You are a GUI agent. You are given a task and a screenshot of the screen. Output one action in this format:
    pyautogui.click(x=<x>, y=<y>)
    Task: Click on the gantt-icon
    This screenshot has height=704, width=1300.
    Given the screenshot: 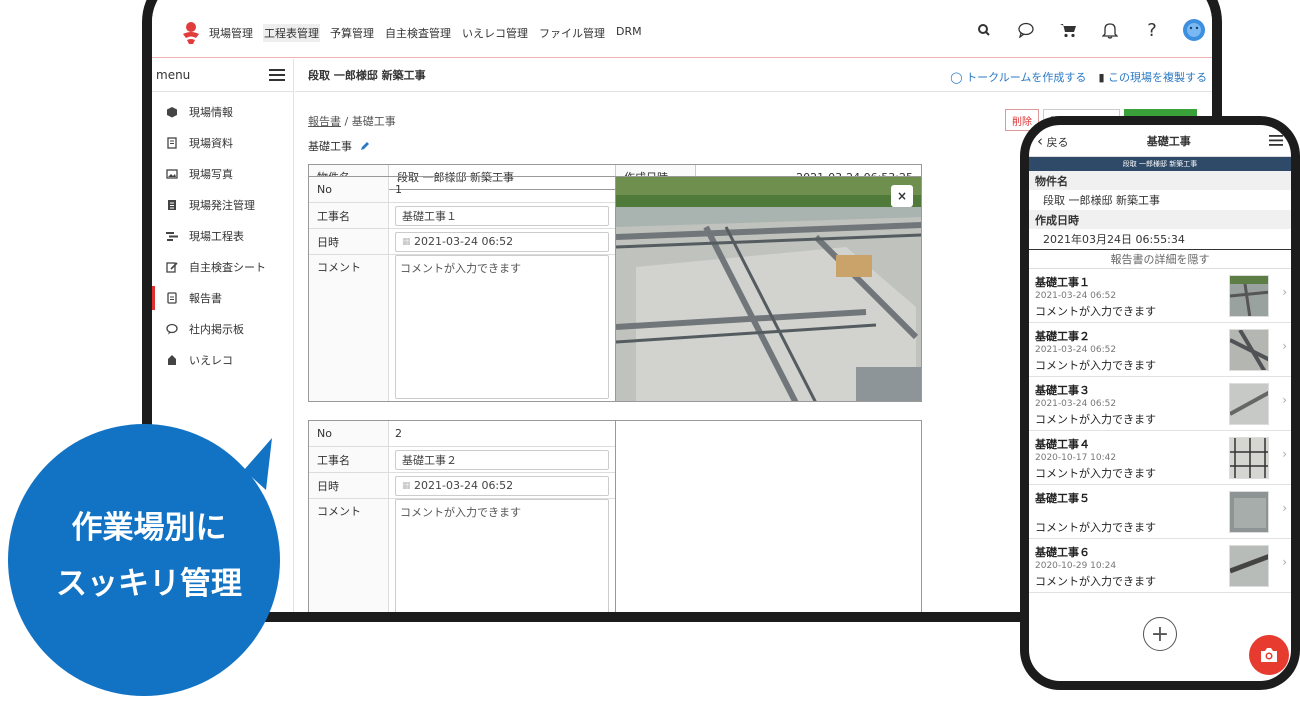 What is the action you would take?
    pyautogui.click(x=172, y=236)
    